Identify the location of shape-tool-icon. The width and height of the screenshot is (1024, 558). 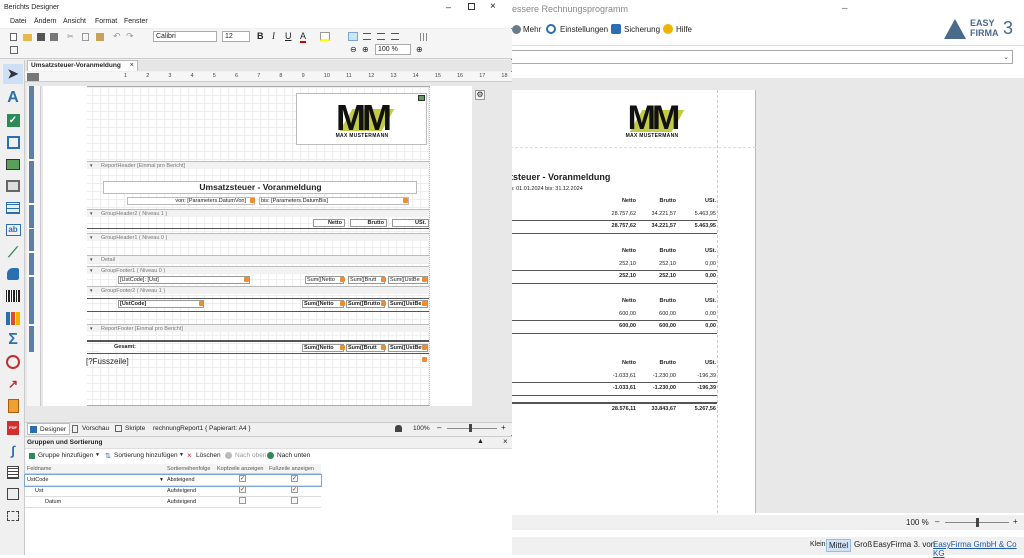
(13, 274).